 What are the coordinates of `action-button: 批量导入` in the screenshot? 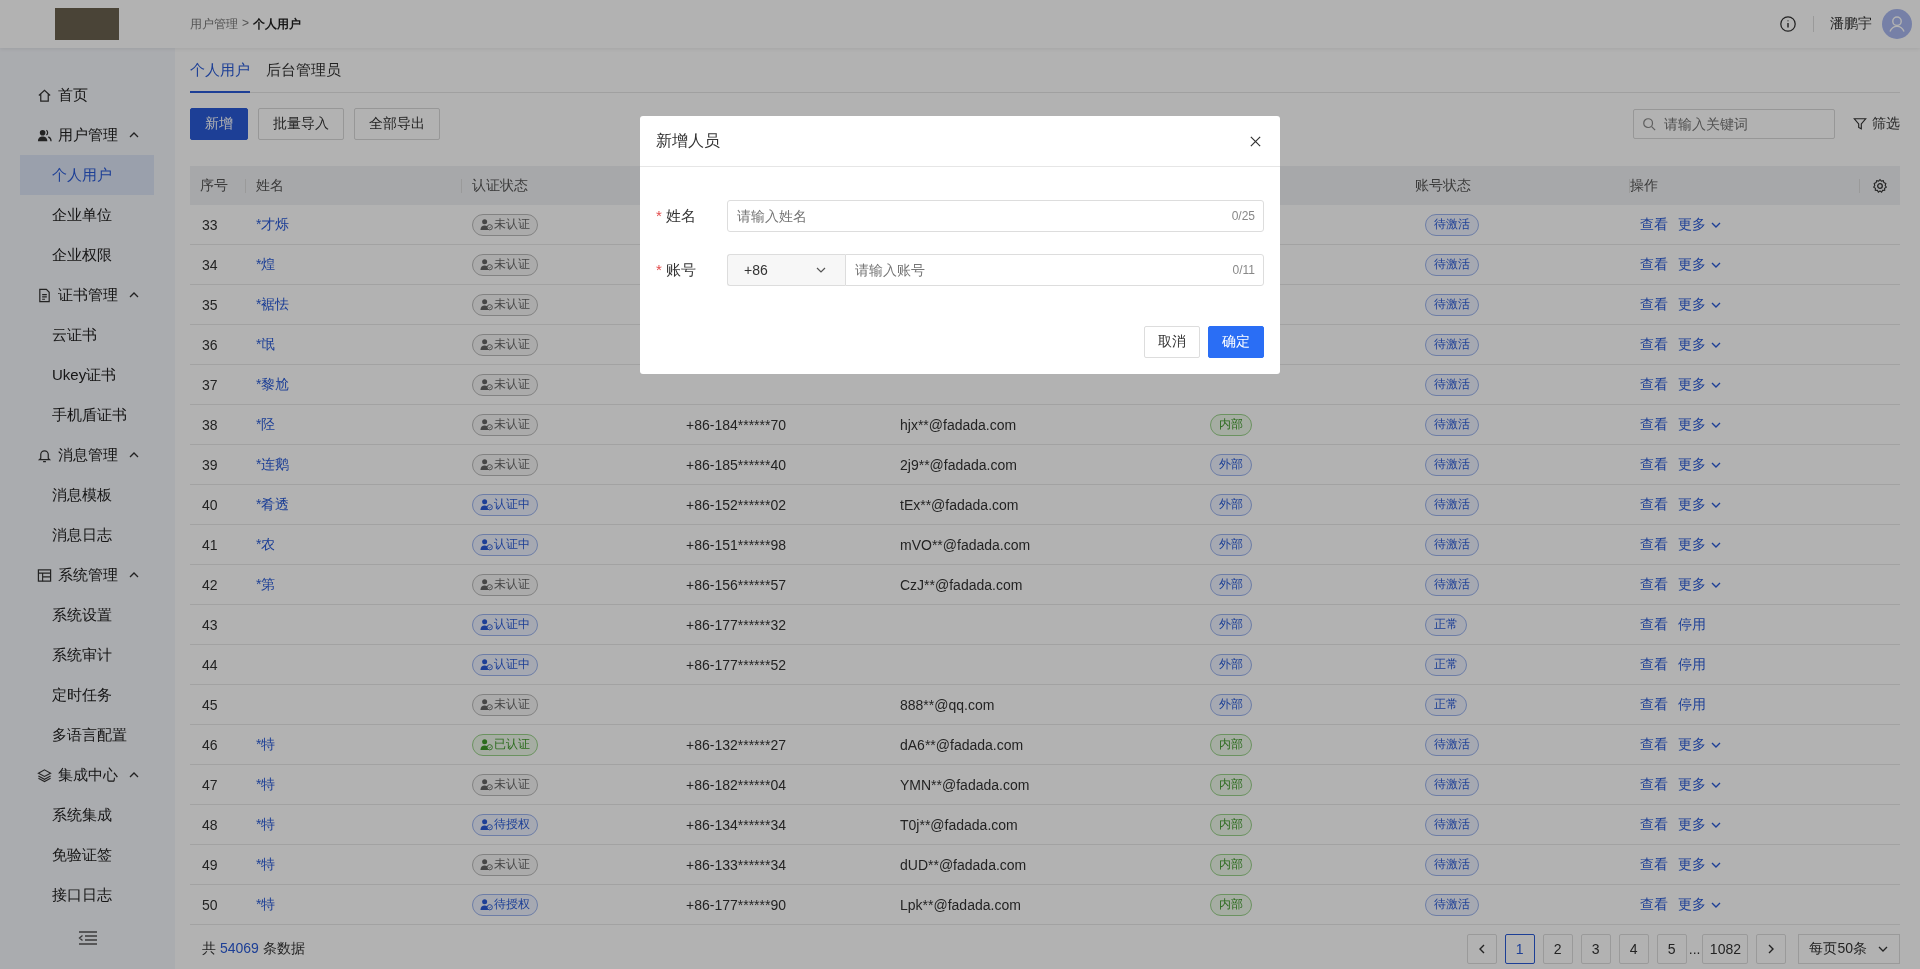 It's located at (301, 124).